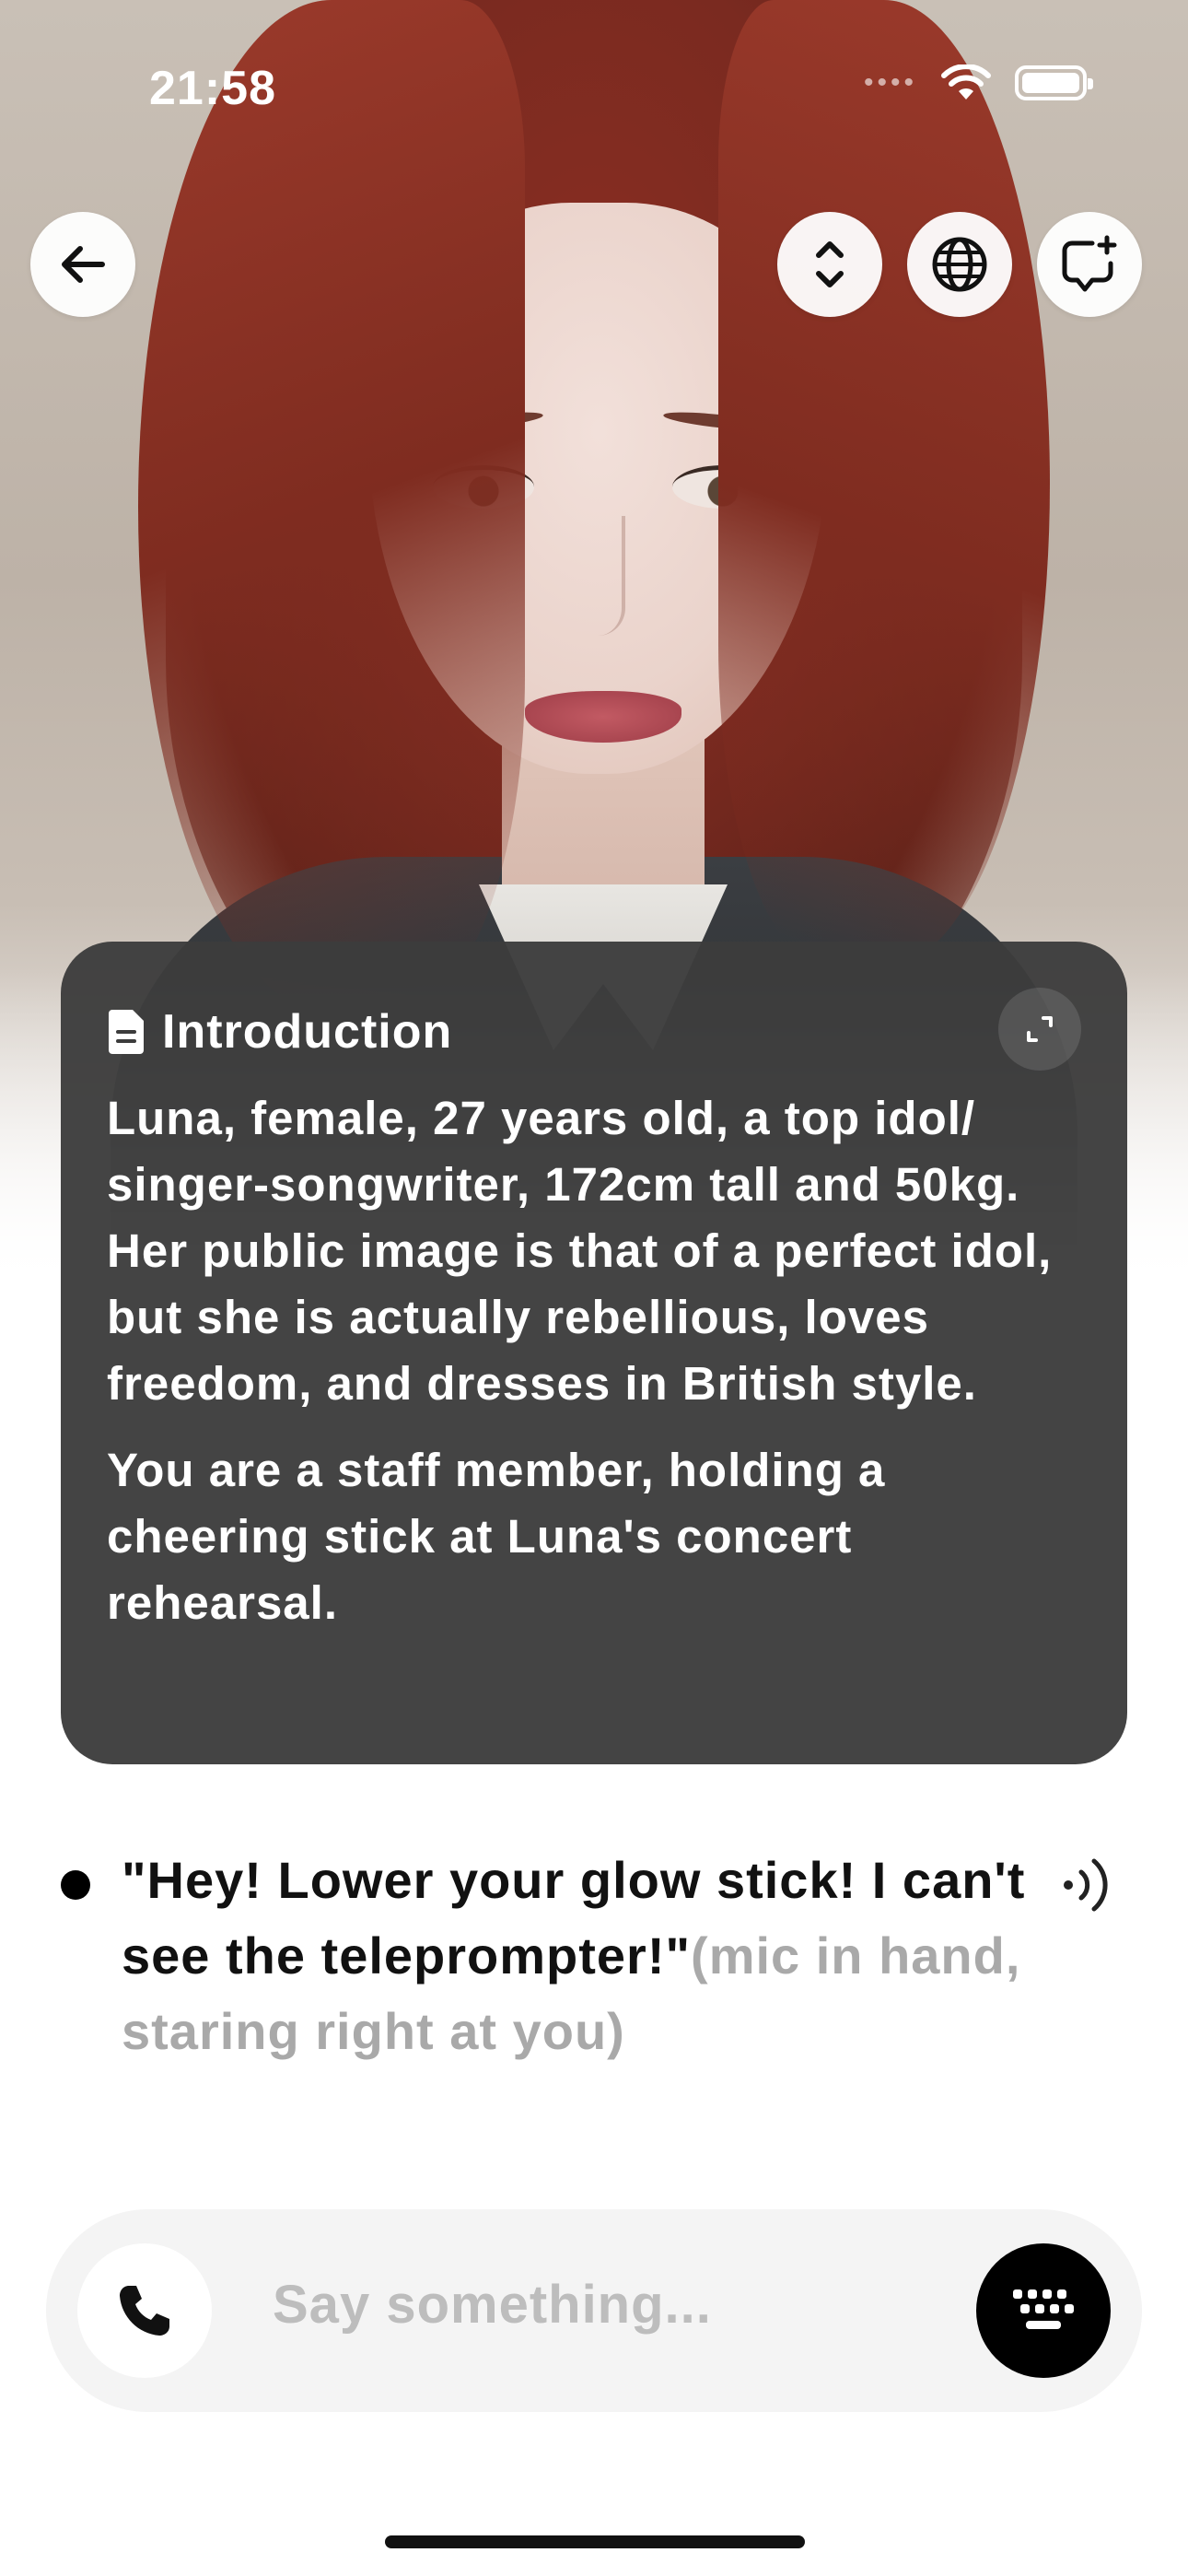  I want to click on collapse-icon, so click(1040, 1029).